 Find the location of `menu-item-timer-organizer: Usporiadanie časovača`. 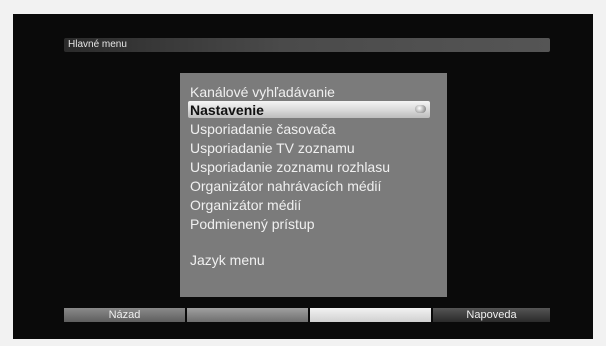

menu-item-timer-organizer: Usporiadanie časovača is located at coordinates (310, 129).